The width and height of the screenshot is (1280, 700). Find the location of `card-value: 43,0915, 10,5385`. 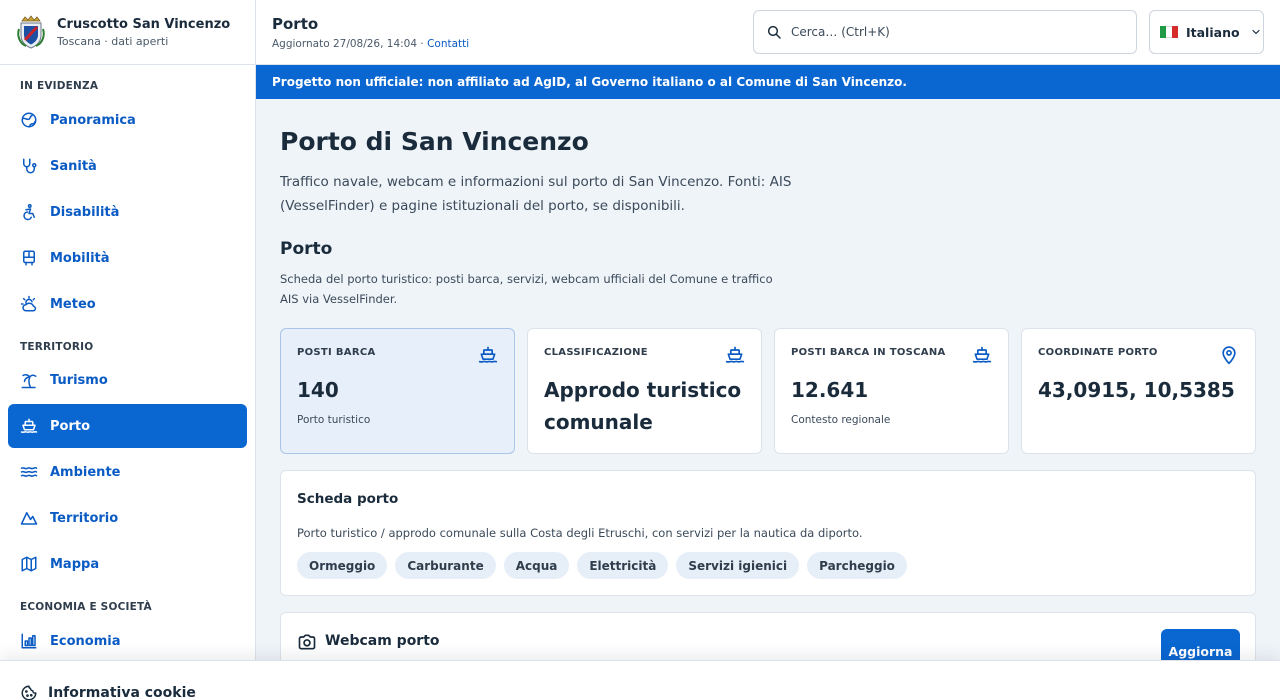

card-value: 43,0915, 10,5385 is located at coordinates (1136, 390).